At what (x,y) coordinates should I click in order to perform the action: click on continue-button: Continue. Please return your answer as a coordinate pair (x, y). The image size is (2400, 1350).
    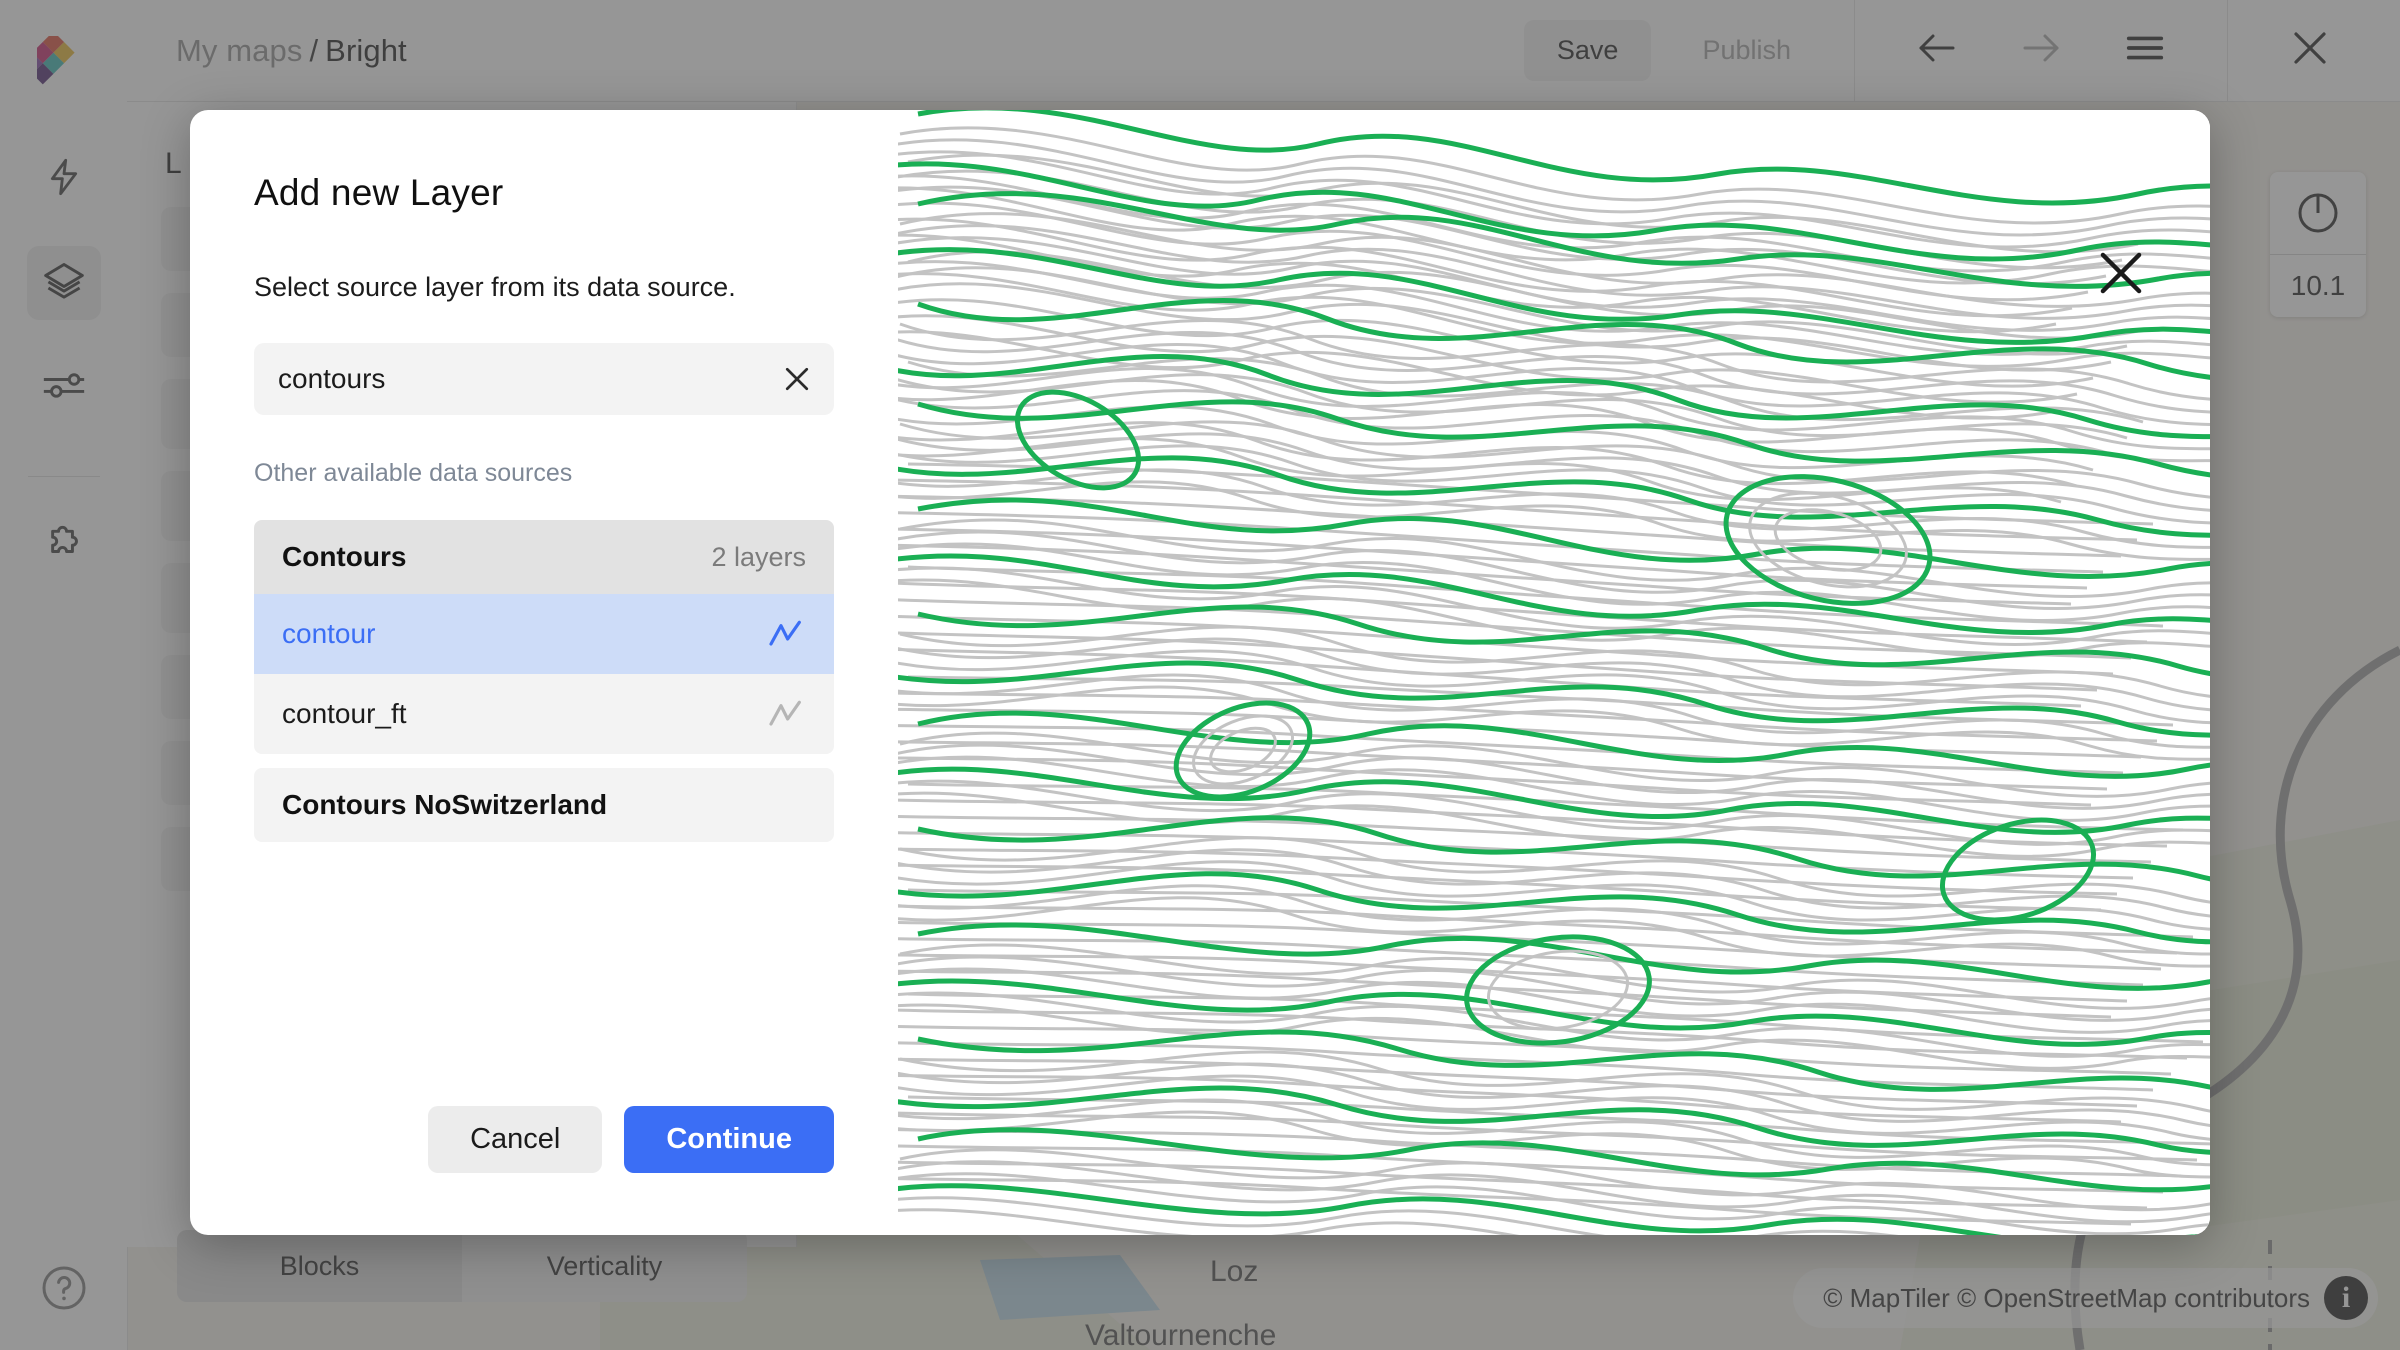
    Looking at the image, I should click on (729, 1139).